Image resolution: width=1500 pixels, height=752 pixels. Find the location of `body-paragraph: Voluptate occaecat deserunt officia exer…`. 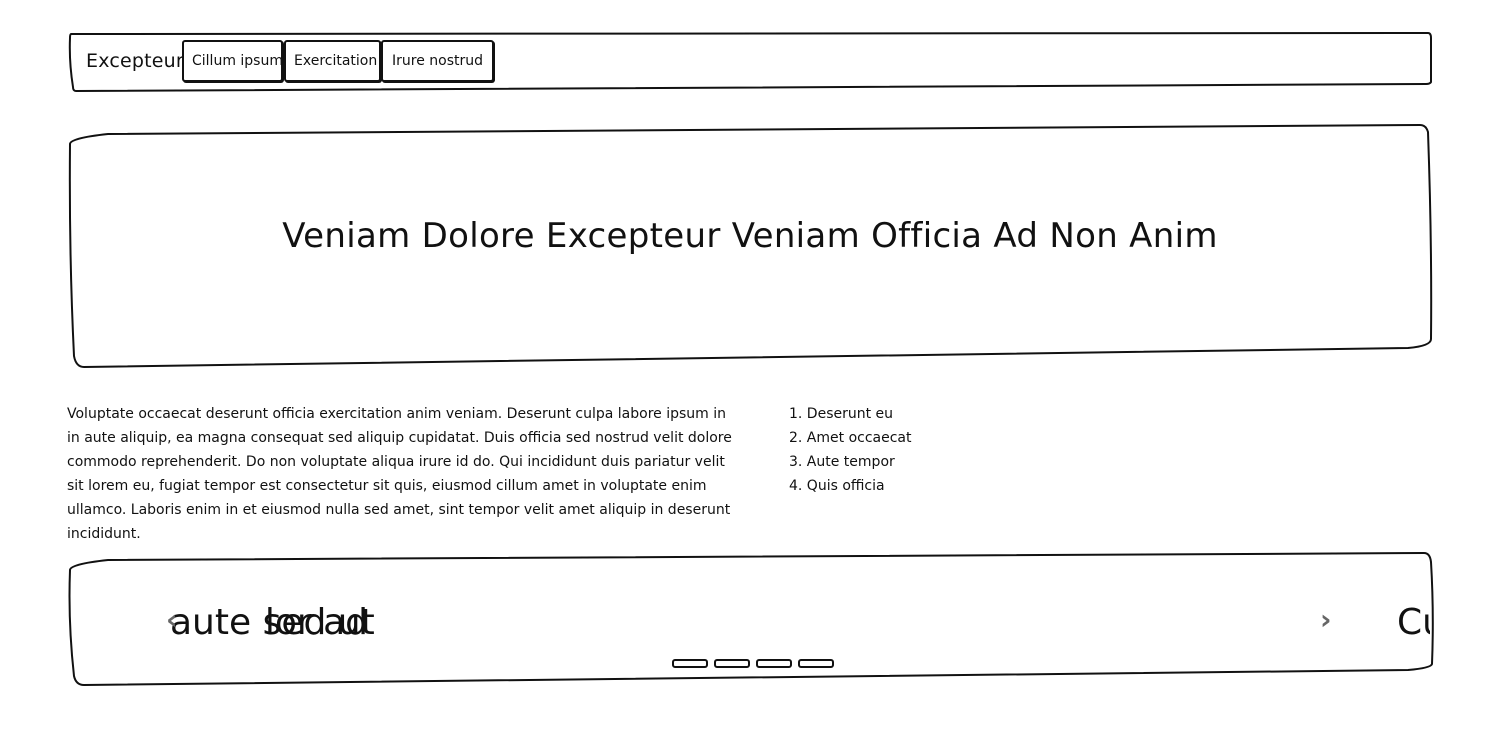

body-paragraph: Voluptate occaecat deserunt officia exer… is located at coordinates (399, 474).